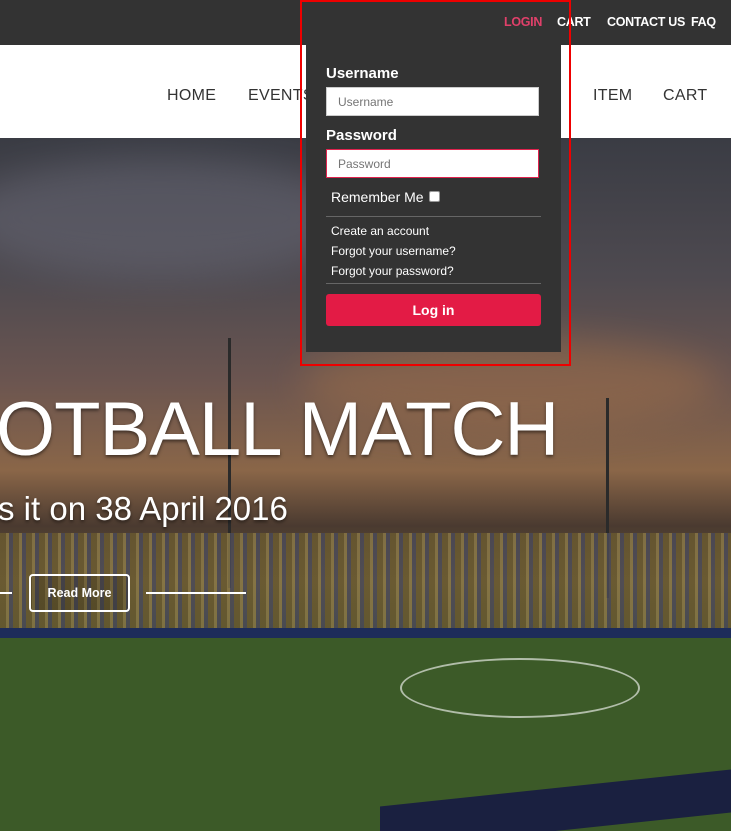 This screenshot has height=831, width=731. What do you see at coordinates (685, 96) in the screenshot?
I see `nav-cart: CART` at bounding box center [685, 96].